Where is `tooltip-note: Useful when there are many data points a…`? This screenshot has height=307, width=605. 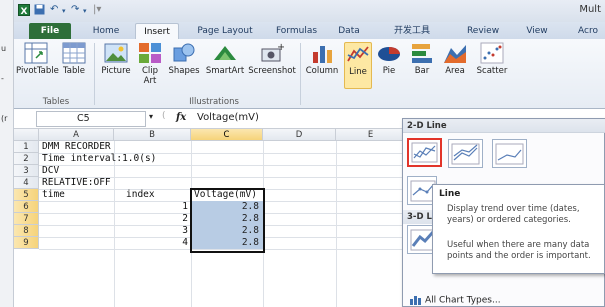 tooltip-note: Useful when there are many data points a… is located at coordinates (519, 250).